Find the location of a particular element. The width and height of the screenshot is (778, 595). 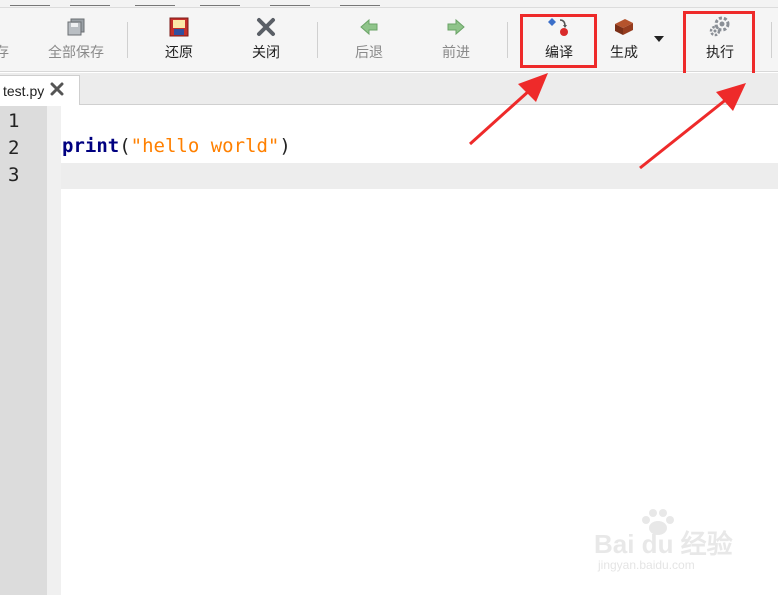

forward-button: 前进 is located at coordinates (456, 39).